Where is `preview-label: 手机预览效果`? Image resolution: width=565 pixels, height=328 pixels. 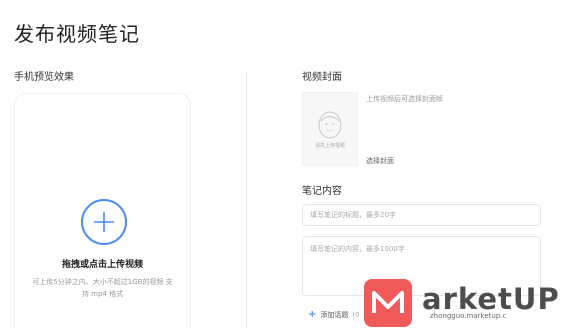 preview-label: 手机预览效果 is located at coordinates (44, 77).